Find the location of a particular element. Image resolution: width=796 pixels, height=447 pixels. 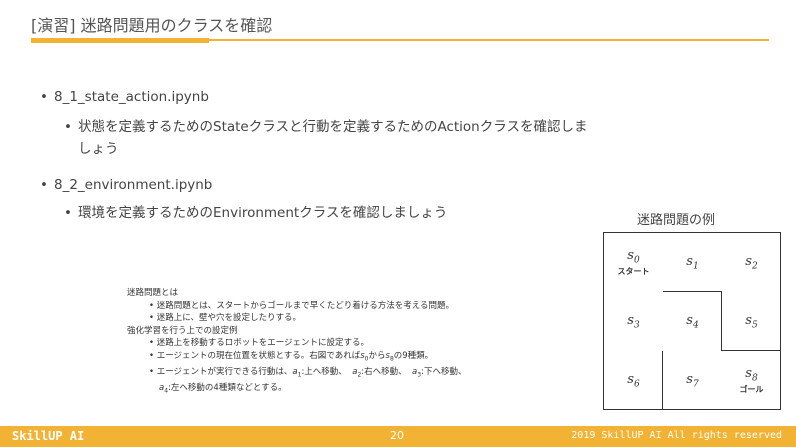

bullet-text: 8_2_environment.ipynb is located at coordinates (133, 185).